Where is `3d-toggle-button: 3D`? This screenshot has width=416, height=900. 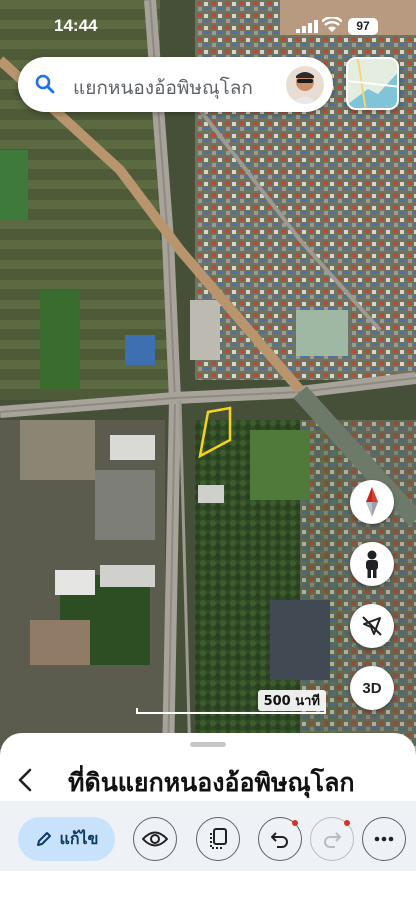
3d-toggle-button: 3D is located at coordinates (372, 688).